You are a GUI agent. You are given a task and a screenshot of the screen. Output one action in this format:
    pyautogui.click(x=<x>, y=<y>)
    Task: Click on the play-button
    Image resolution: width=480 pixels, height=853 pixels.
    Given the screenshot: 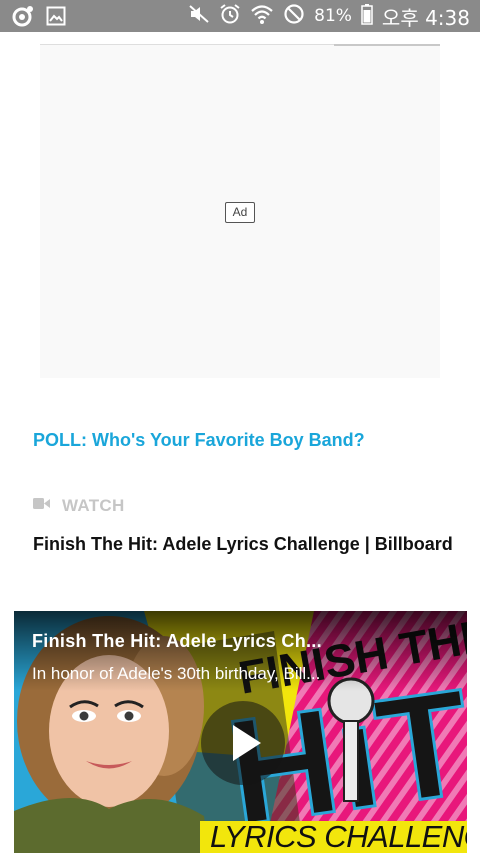 What is the action you would take?
    pyautogui.click(x=243, y=743)
    